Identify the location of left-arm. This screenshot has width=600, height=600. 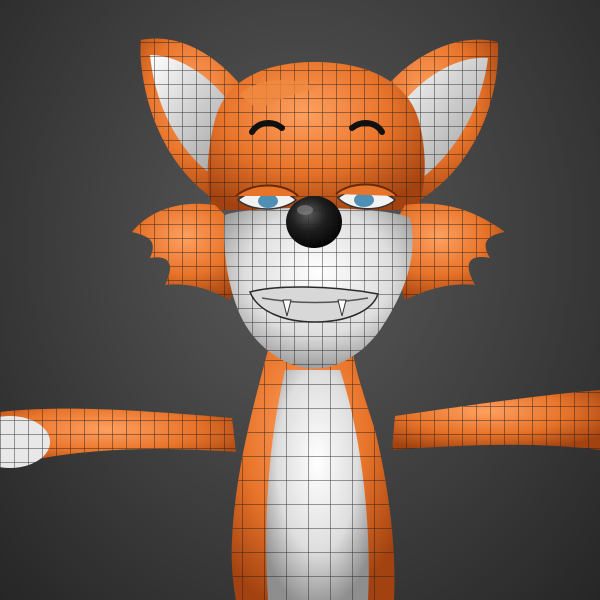
(118, 438).